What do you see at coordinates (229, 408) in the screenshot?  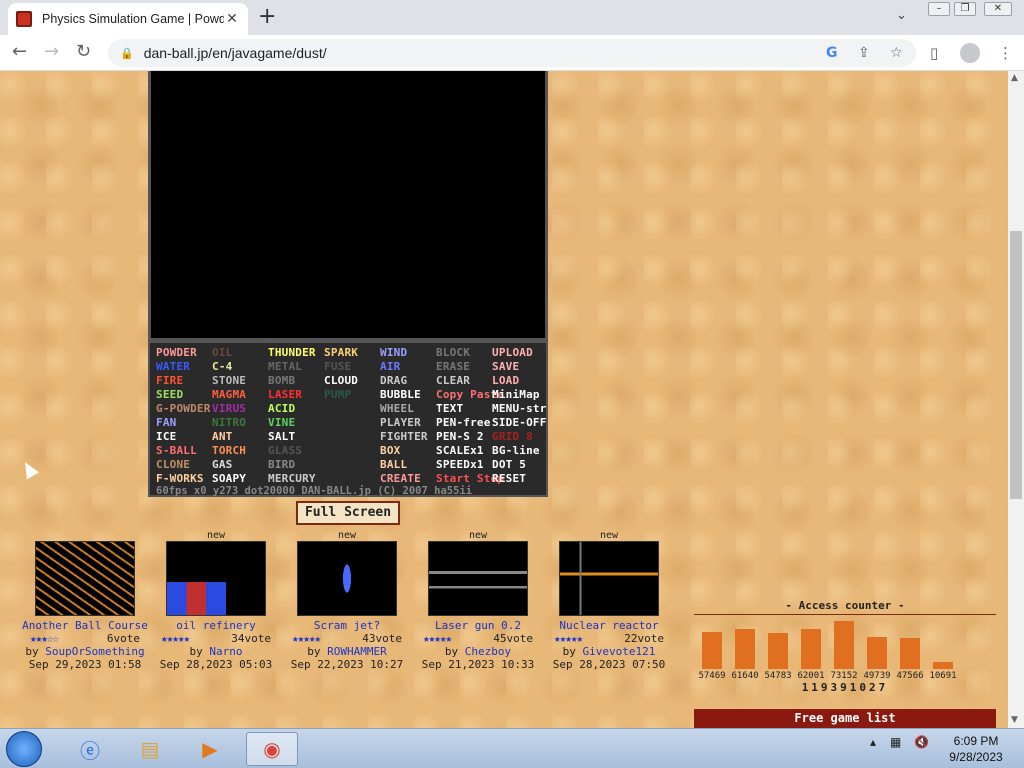 I see `menu-item-virus: VIRUS` at bounding box center [229, 408].